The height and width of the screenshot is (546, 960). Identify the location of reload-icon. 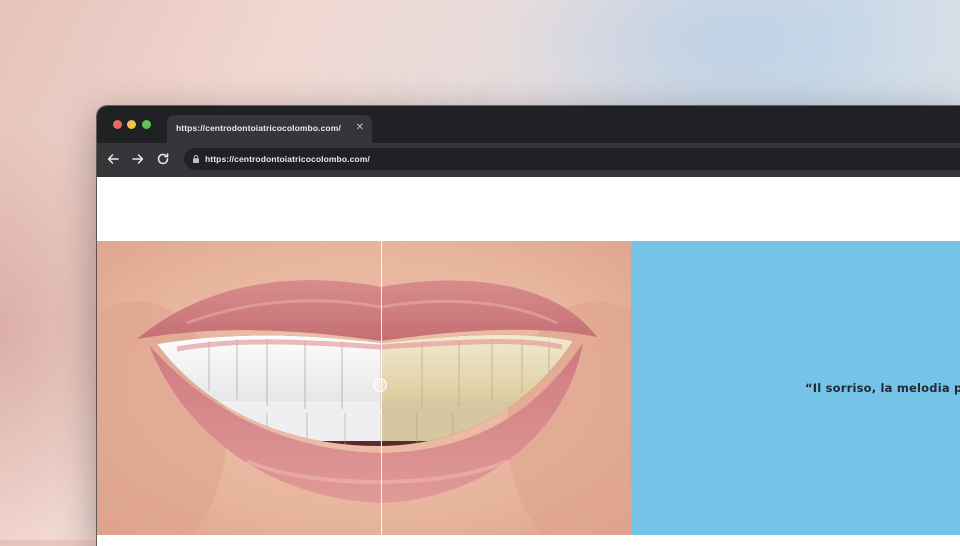
(163, 159).